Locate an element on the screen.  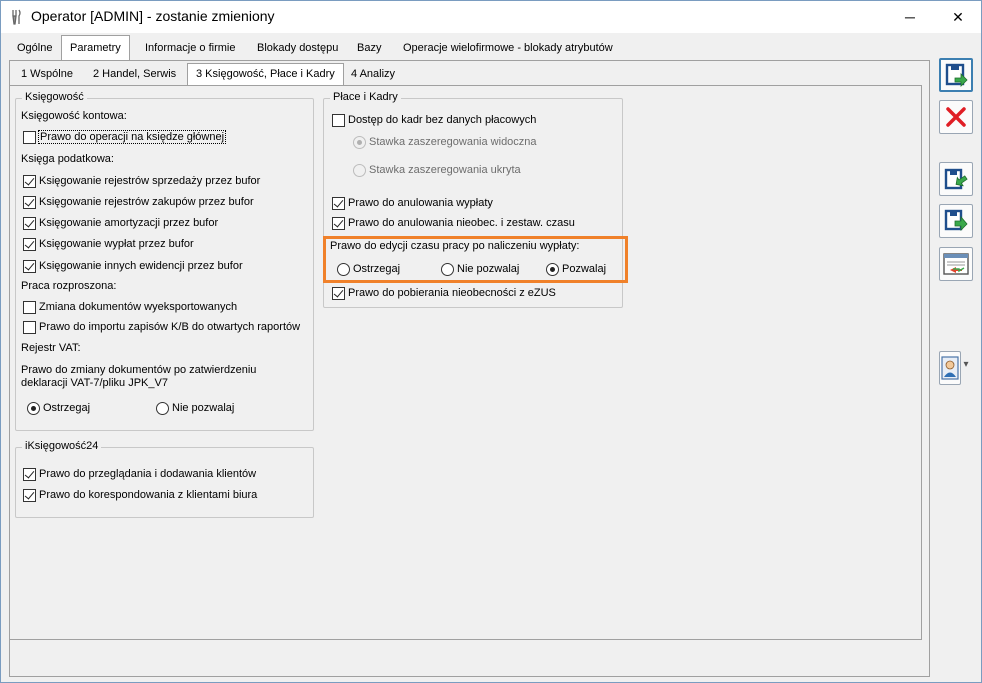
save-next-icon is located at coordinates (956, 179).